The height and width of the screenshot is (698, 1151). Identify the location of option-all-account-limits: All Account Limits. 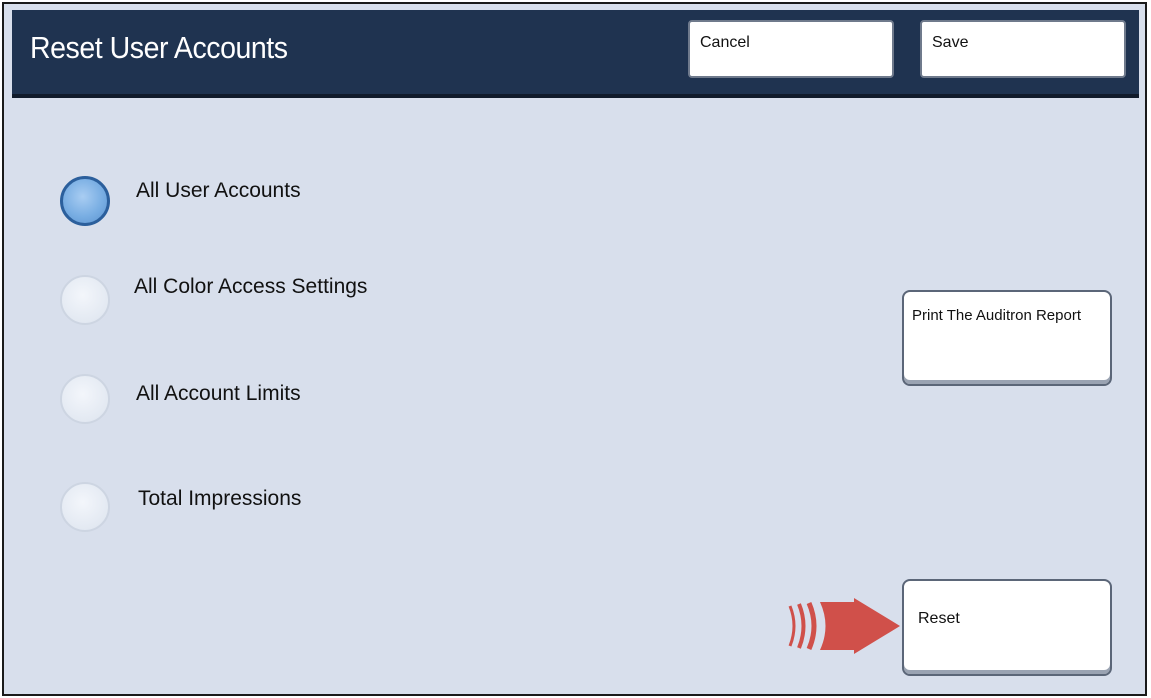
(270, 414).